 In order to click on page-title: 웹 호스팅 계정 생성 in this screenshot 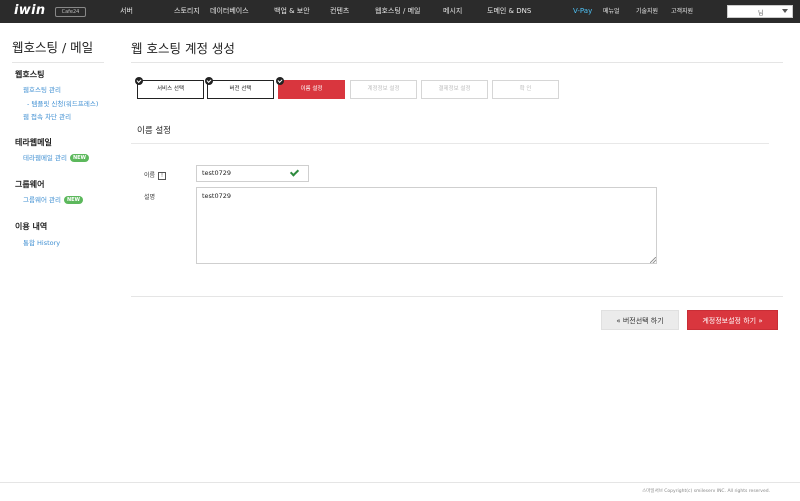, I will do `click(183, 48)`.